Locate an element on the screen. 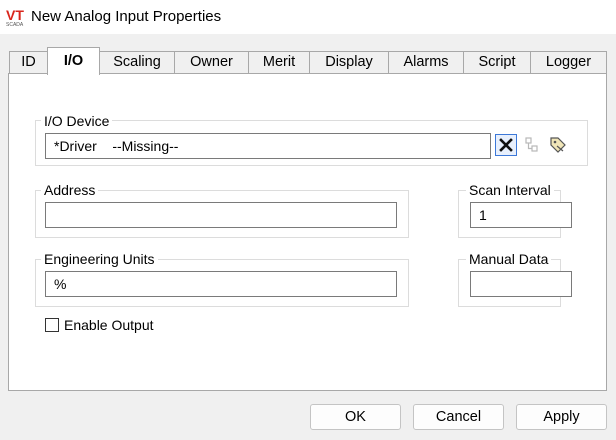  clear-device-button is located at coordinates (506, 145).